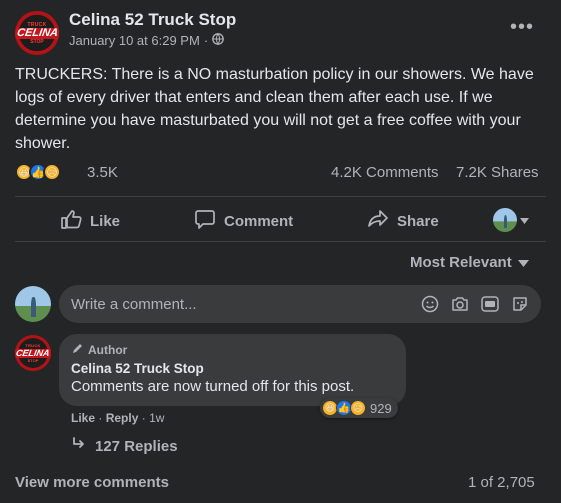 Image resolution: width=561 pixels, height=503 pixels. What do you see at coordinates (460, 304) in the screenshot?
I see `camera-icon` at bounding box center [460, 304].